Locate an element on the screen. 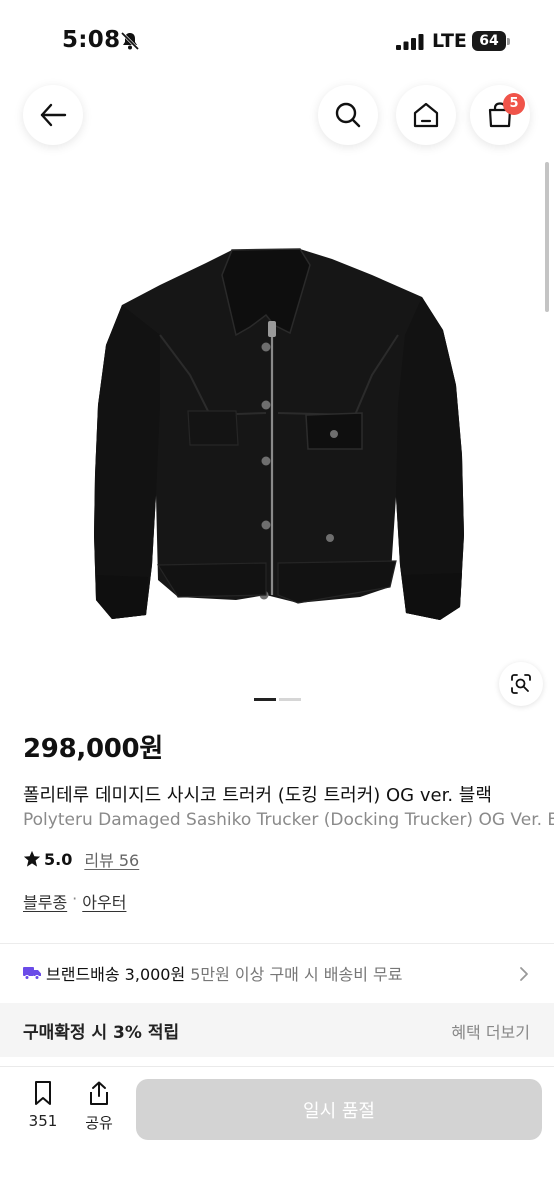 The image size is (554, 1200). carousel-indicator is located at coordinates (278, 699).